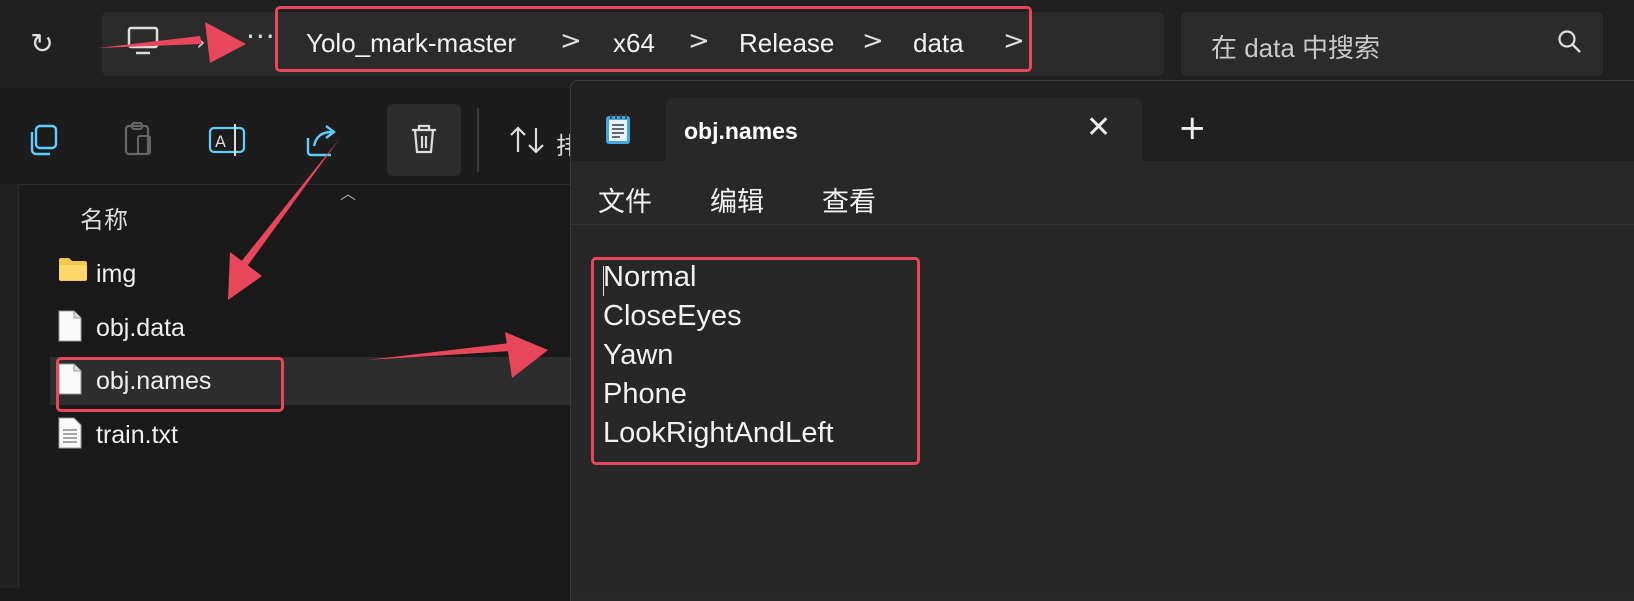 Image resolution: width=1634 pixels, height=601 pixels. I want to click on navigation-pane-edge, so click(9, 386).